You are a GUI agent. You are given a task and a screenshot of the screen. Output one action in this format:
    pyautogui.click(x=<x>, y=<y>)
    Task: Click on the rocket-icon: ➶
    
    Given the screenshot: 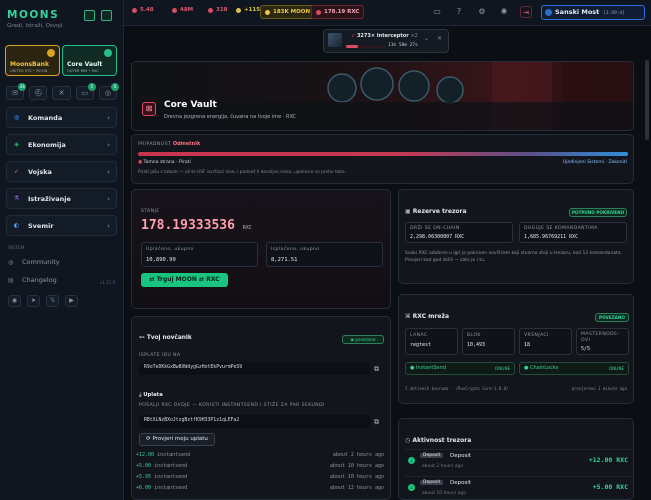 What is the action you would take?
    pyautogui.click(x=16, y=171)
    